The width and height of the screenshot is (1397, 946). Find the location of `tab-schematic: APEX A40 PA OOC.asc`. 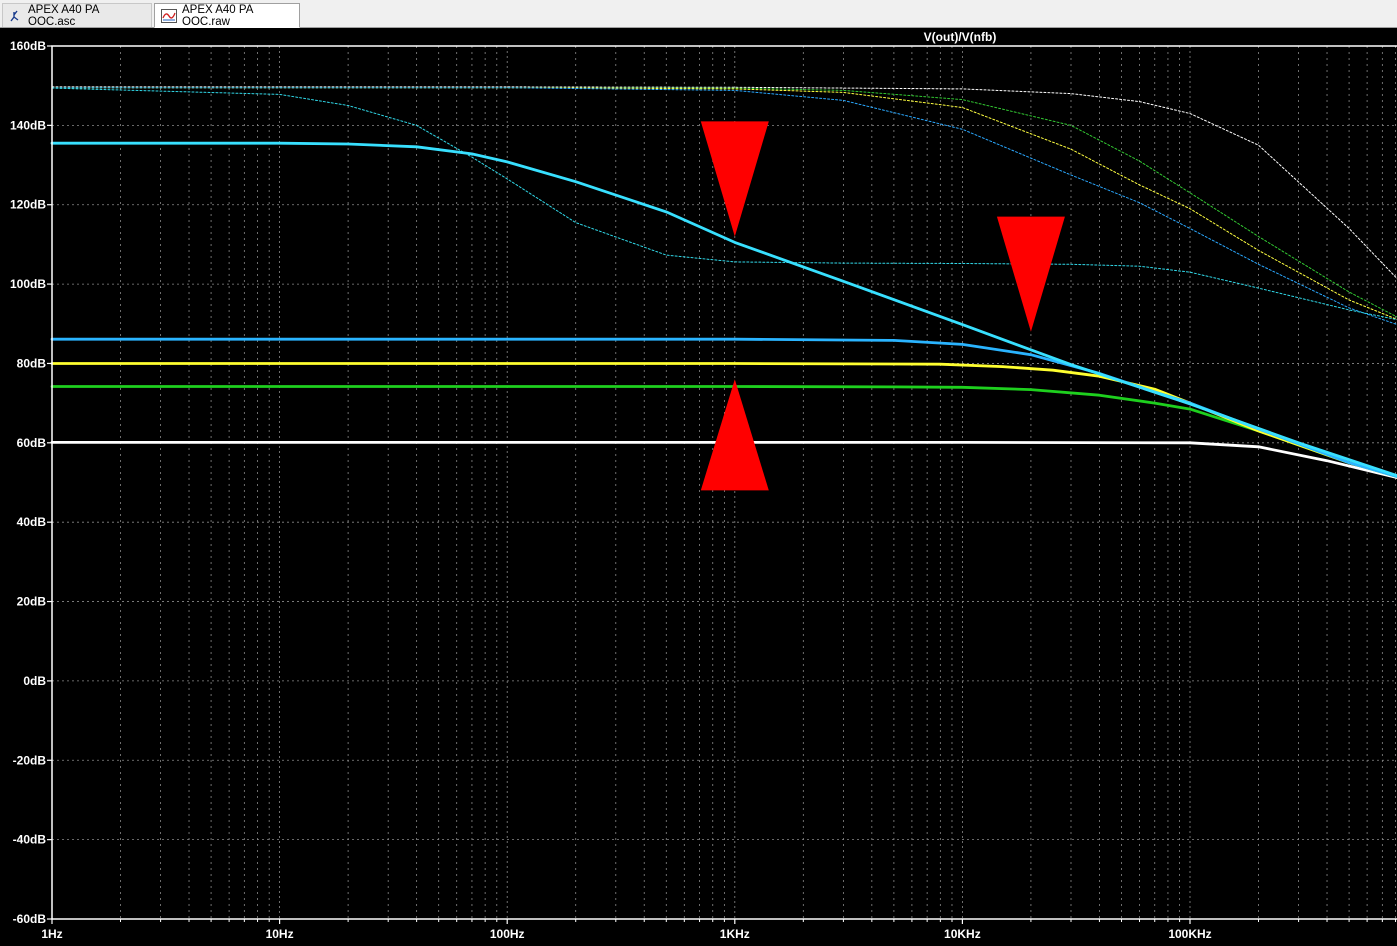

tab-schematic: APEX A40 PA OOC.asc is located at coordinates (77, 15).